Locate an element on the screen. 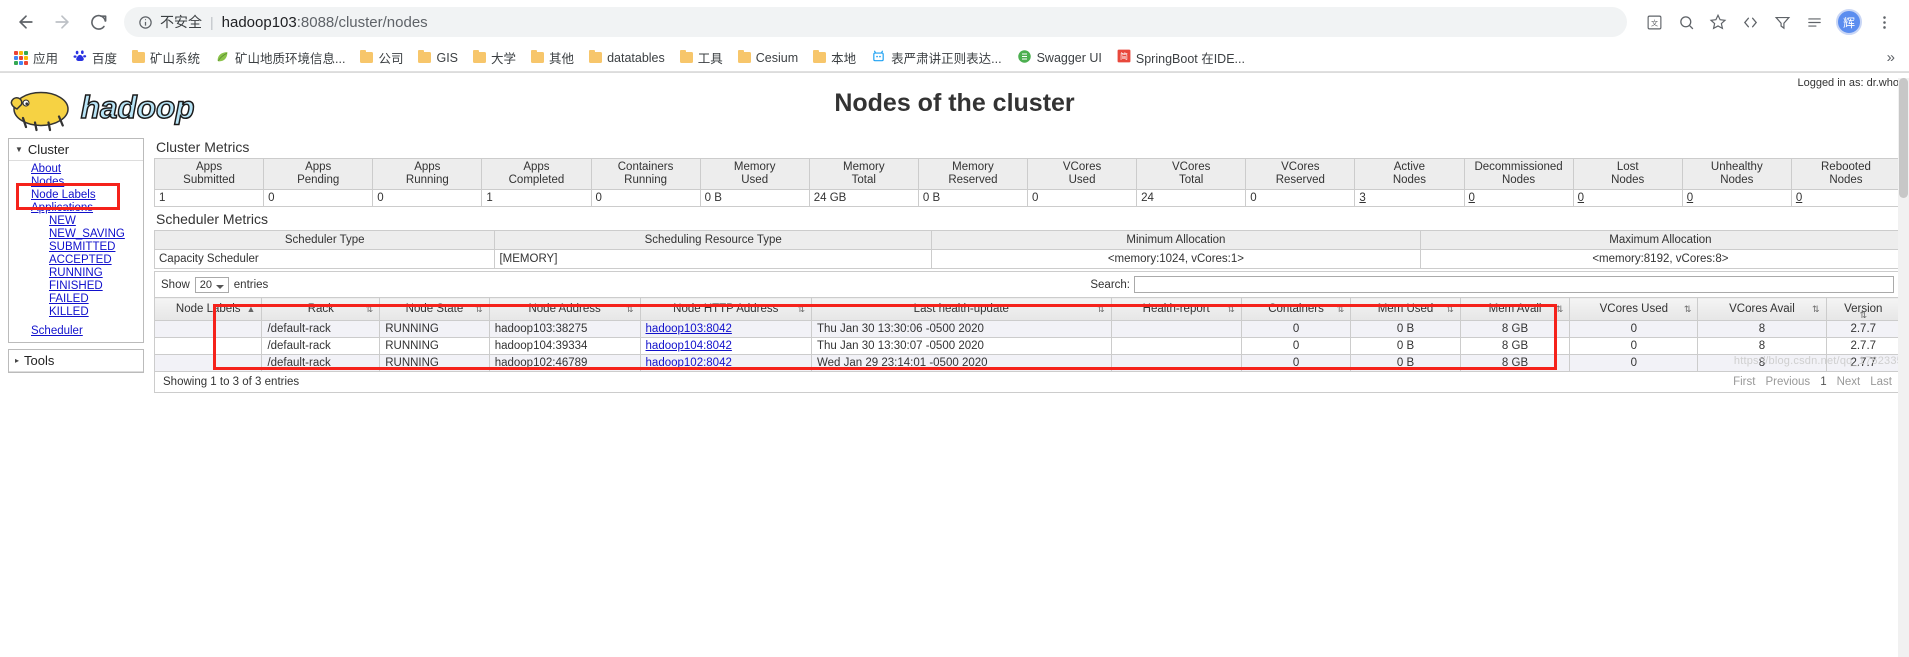 The image size is (1909, 657). th-node-http-address: Node HTTP Address ⇅ is located at coordinates (726, 309).